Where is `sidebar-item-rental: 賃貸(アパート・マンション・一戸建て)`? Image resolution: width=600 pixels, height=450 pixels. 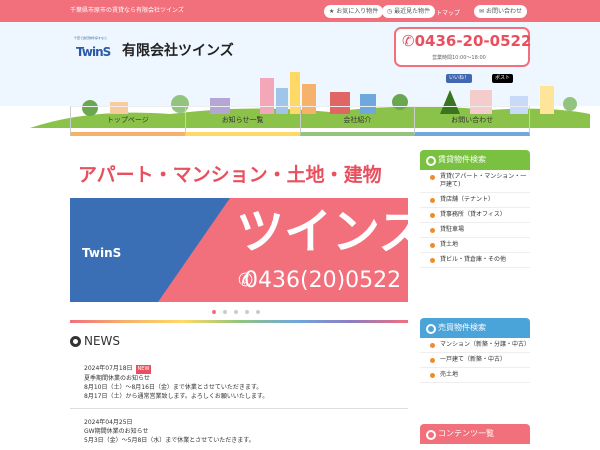 sidebar-item-rental: 賃貸(アパート・マンション・一戸建て) is located at coordinates (475, 181).